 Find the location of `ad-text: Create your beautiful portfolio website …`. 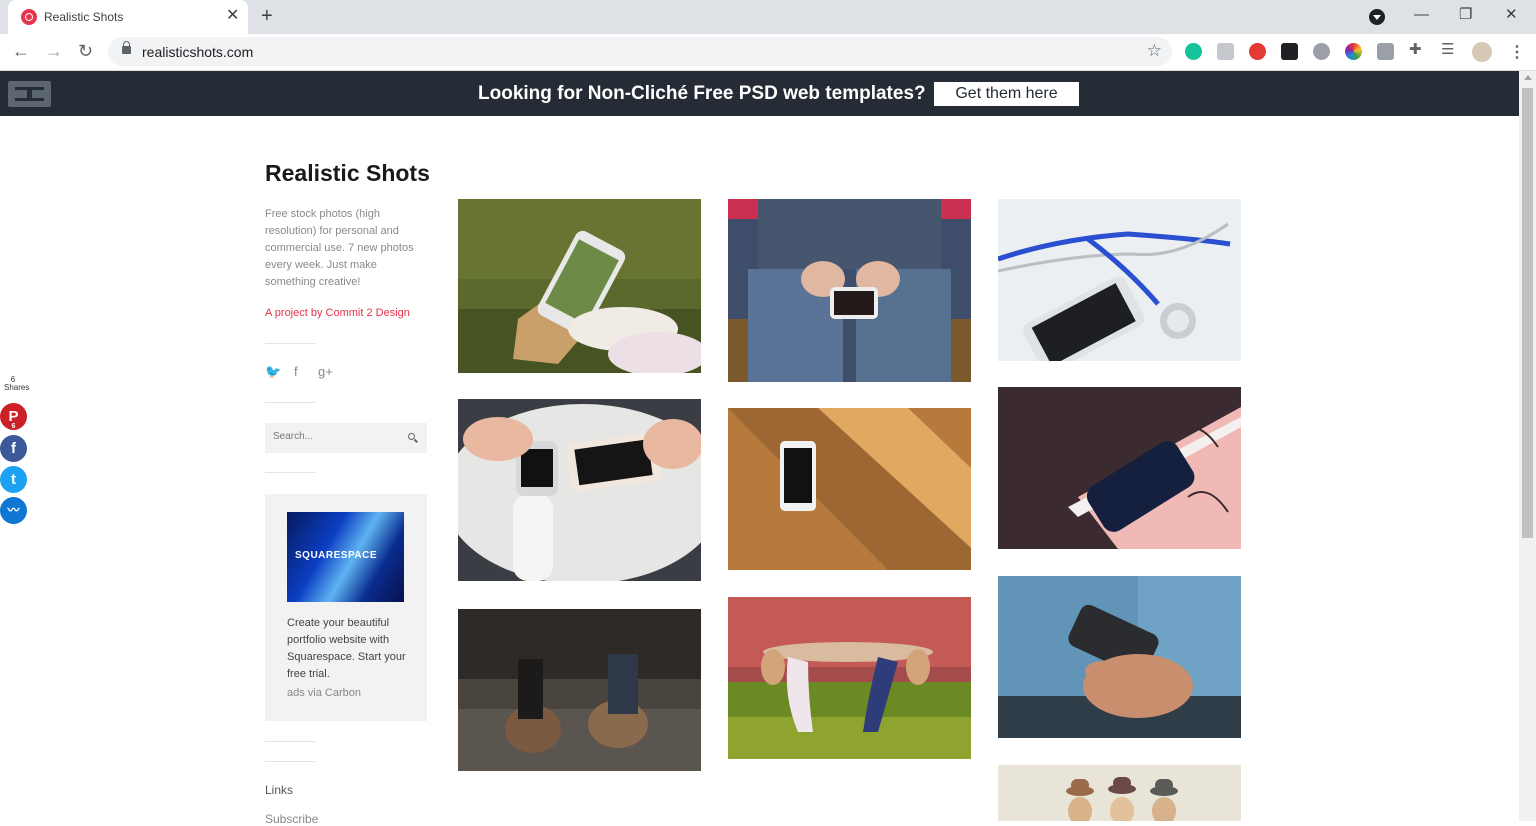

ad-text: Create your beautiful portfolio website … is located at coordinates (349, 649).